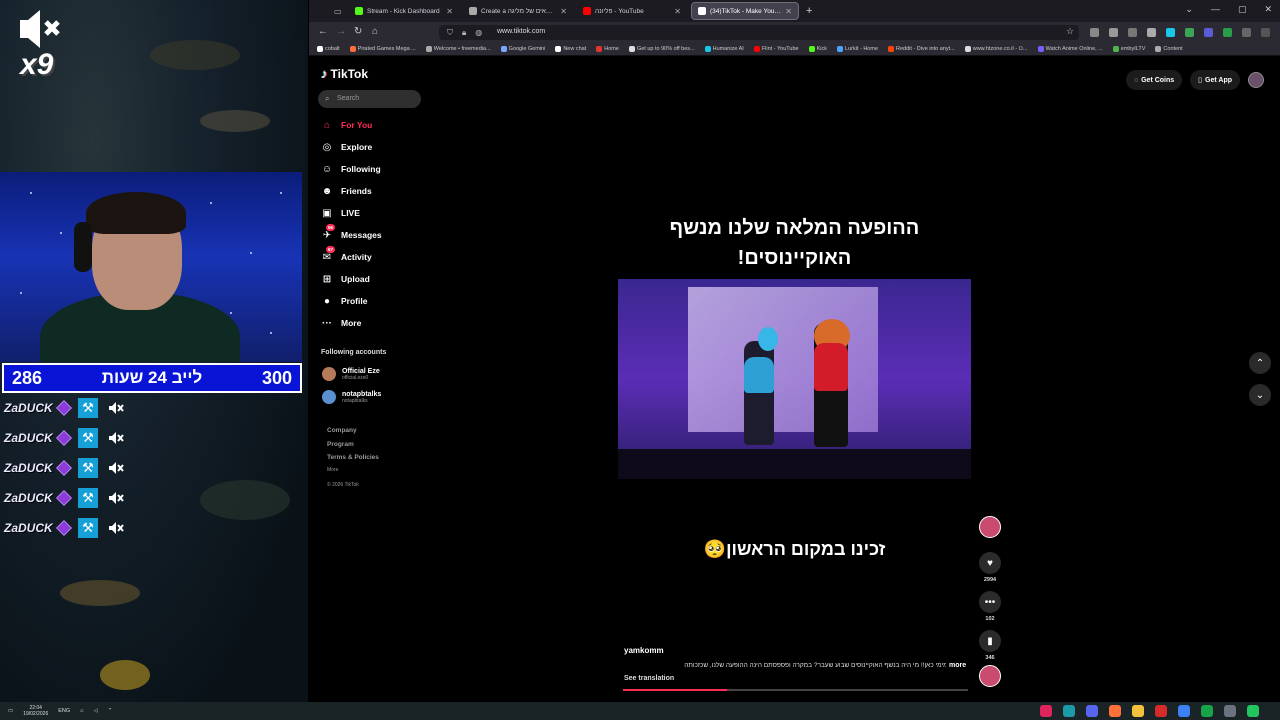 This screenshot has width=1280, height=720. Describe the element at coordinates (351, 169) in the screenshot. I see `nav-item-following: ☺ Following` at that location.